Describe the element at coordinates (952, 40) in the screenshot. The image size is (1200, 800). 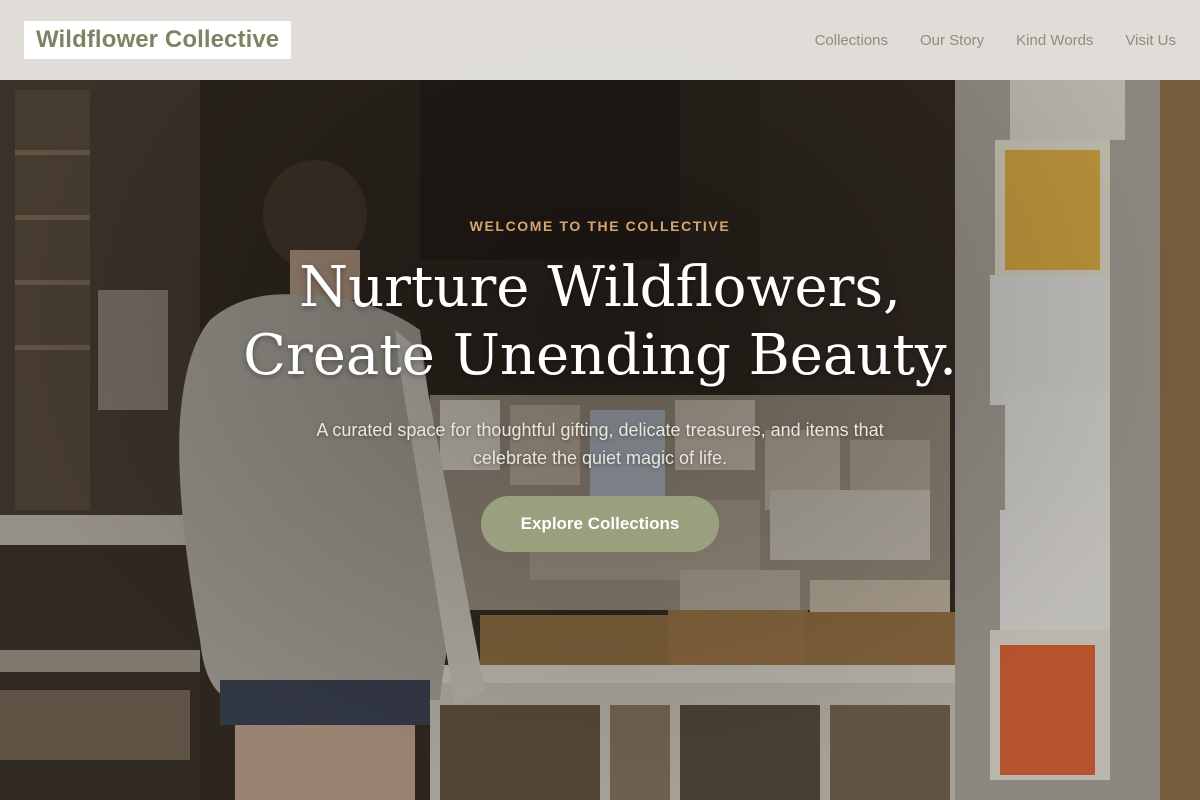
I see `nav-link-our-story: Our Story` at that location.